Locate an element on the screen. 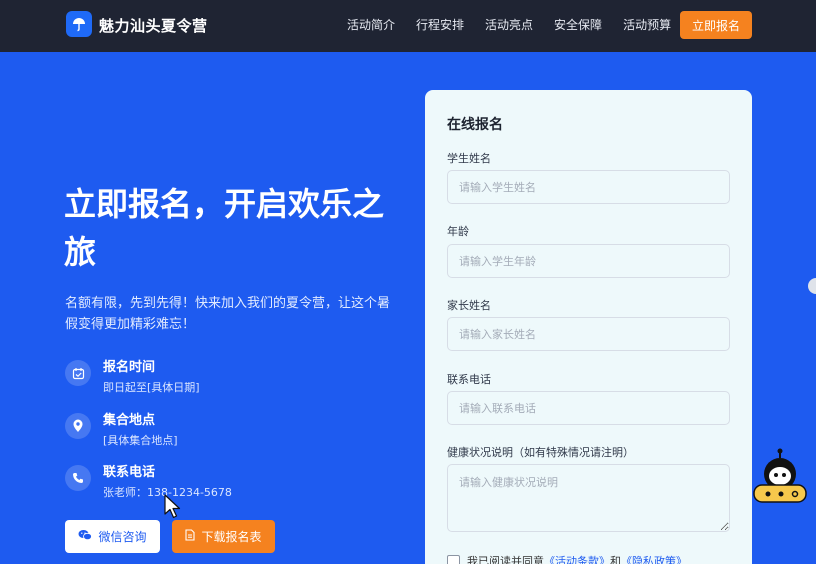 The height and width of the screenshot is (564, 816). hero-title: 立即报名，开启欢乐之旅 is located at coordinates (224, 228).